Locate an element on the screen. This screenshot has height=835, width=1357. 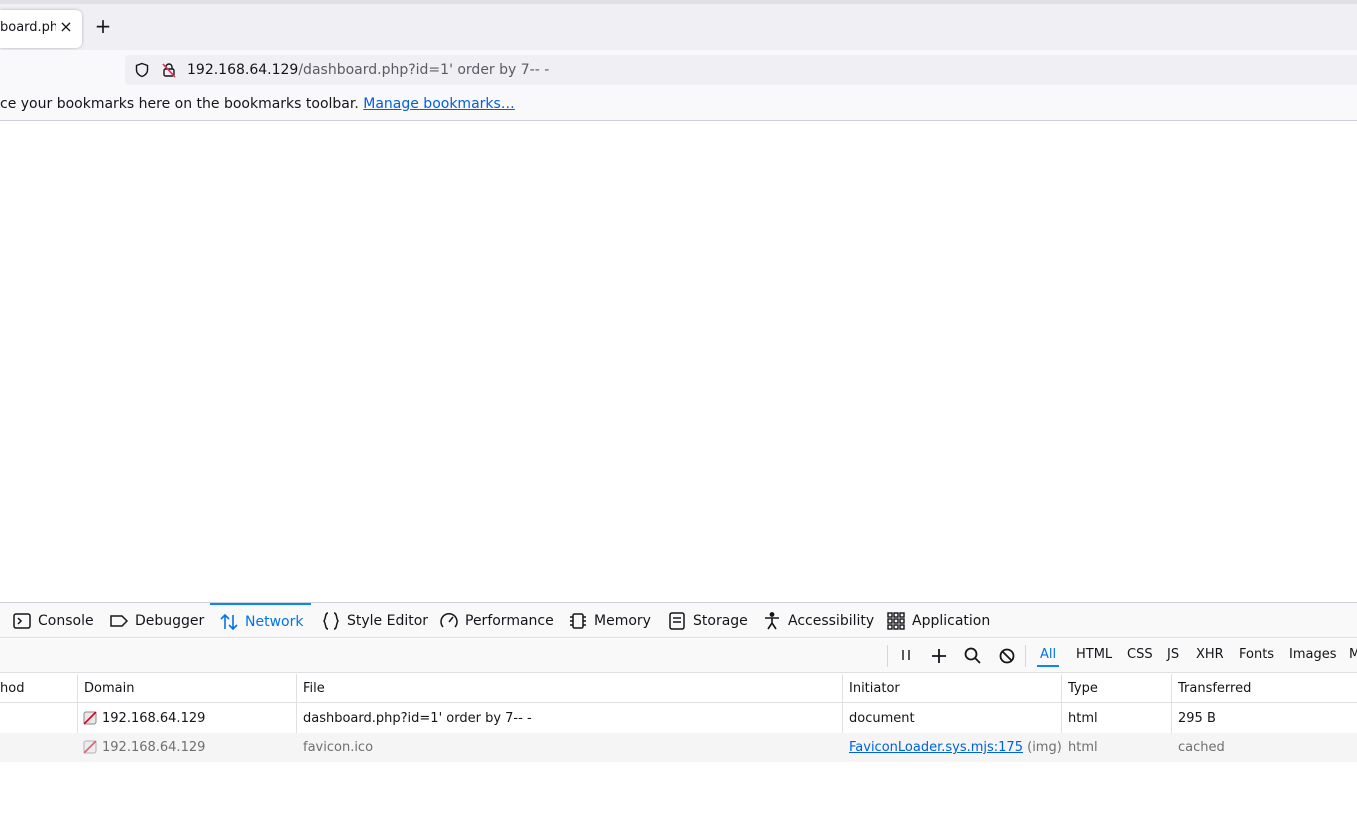
close-tab-icon: × is located at coordinates (66, 27).